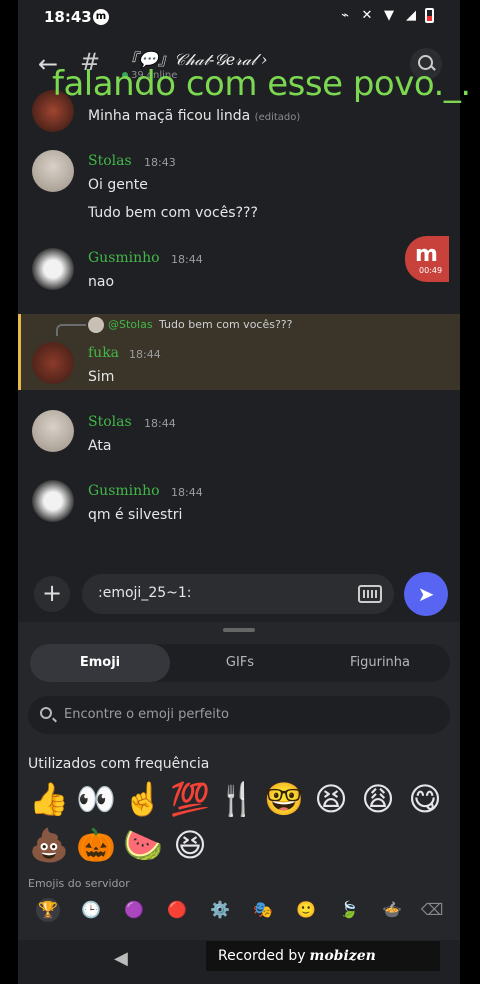 The image size is (480, 984). I want to click on emoji-search-input: Encontre o emoji perfeito, so click(239, 715).